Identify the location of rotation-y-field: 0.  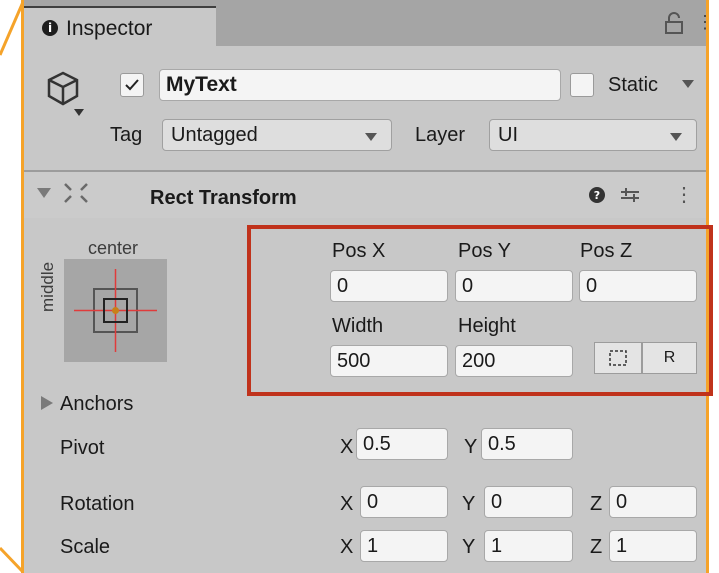
(528, 502).